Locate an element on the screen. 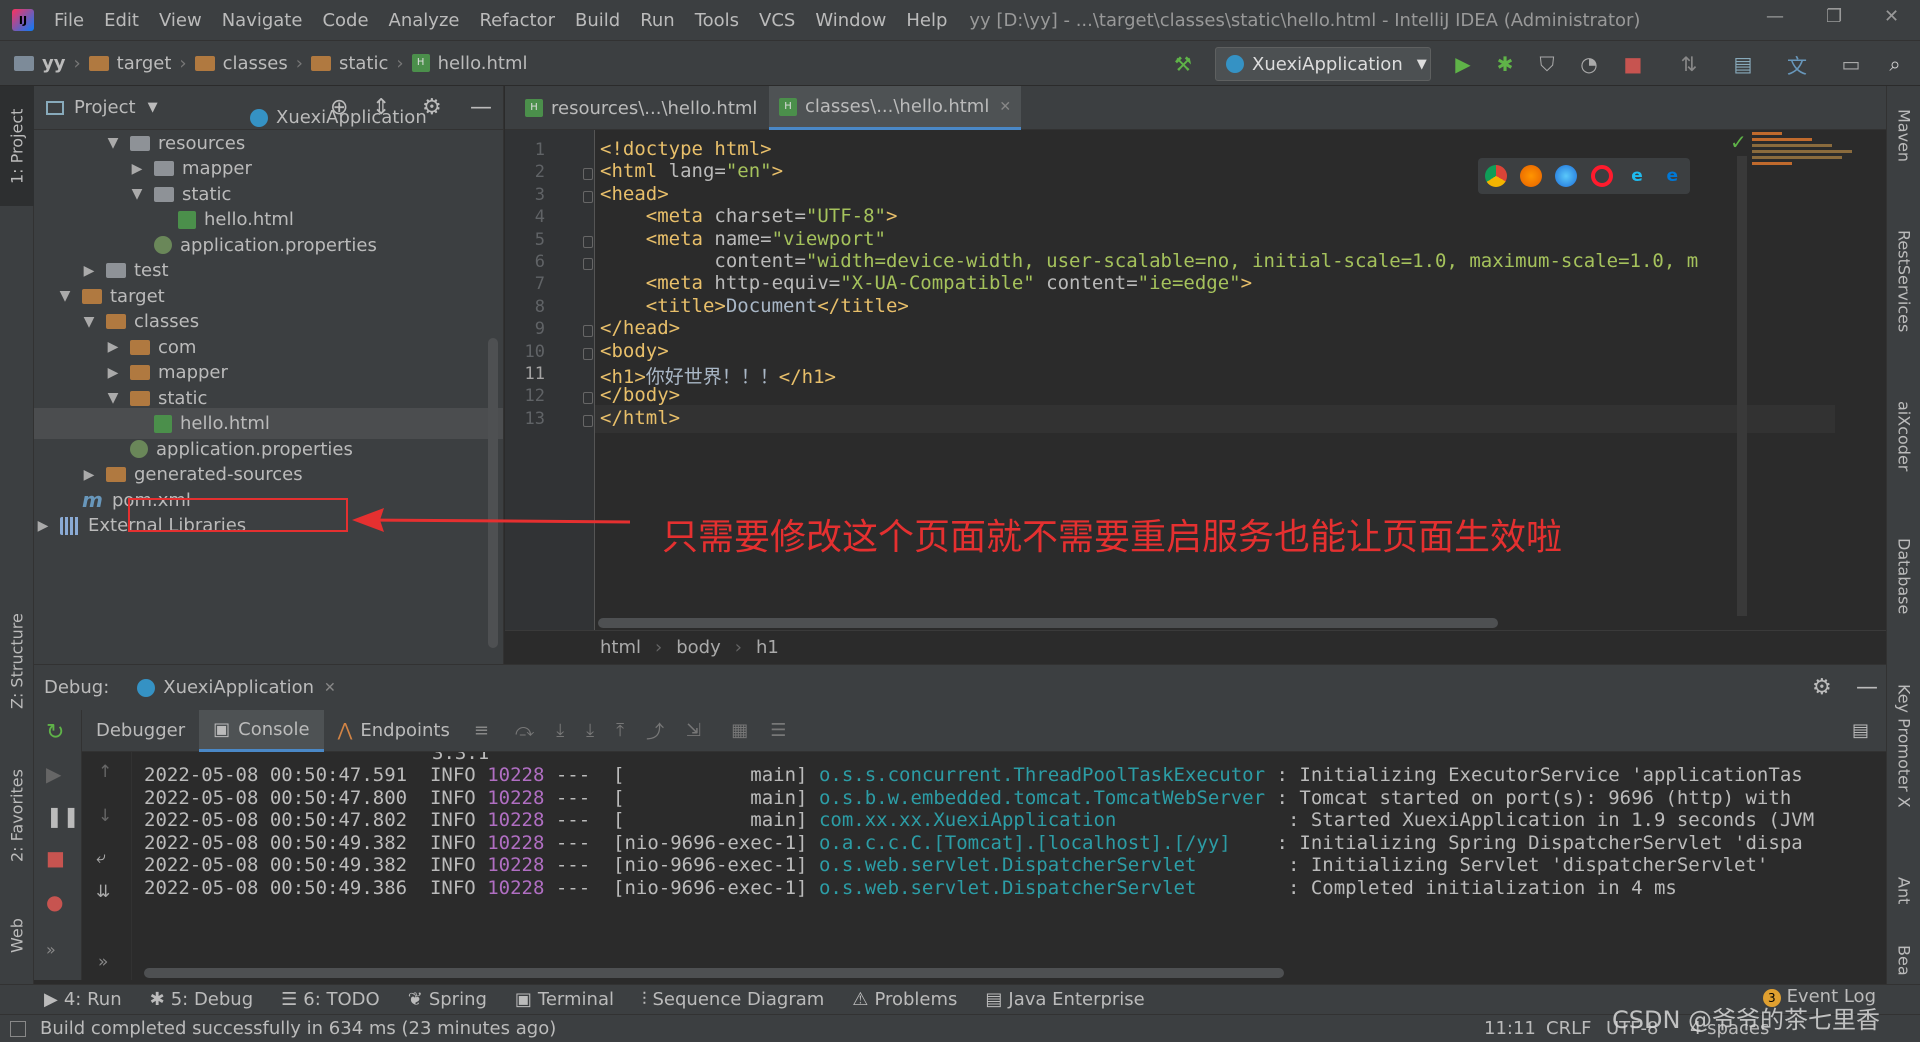 This screenshot has width=1920, height=1042. menu-item-analyze: Analyze is located at coordinates (424, 20).